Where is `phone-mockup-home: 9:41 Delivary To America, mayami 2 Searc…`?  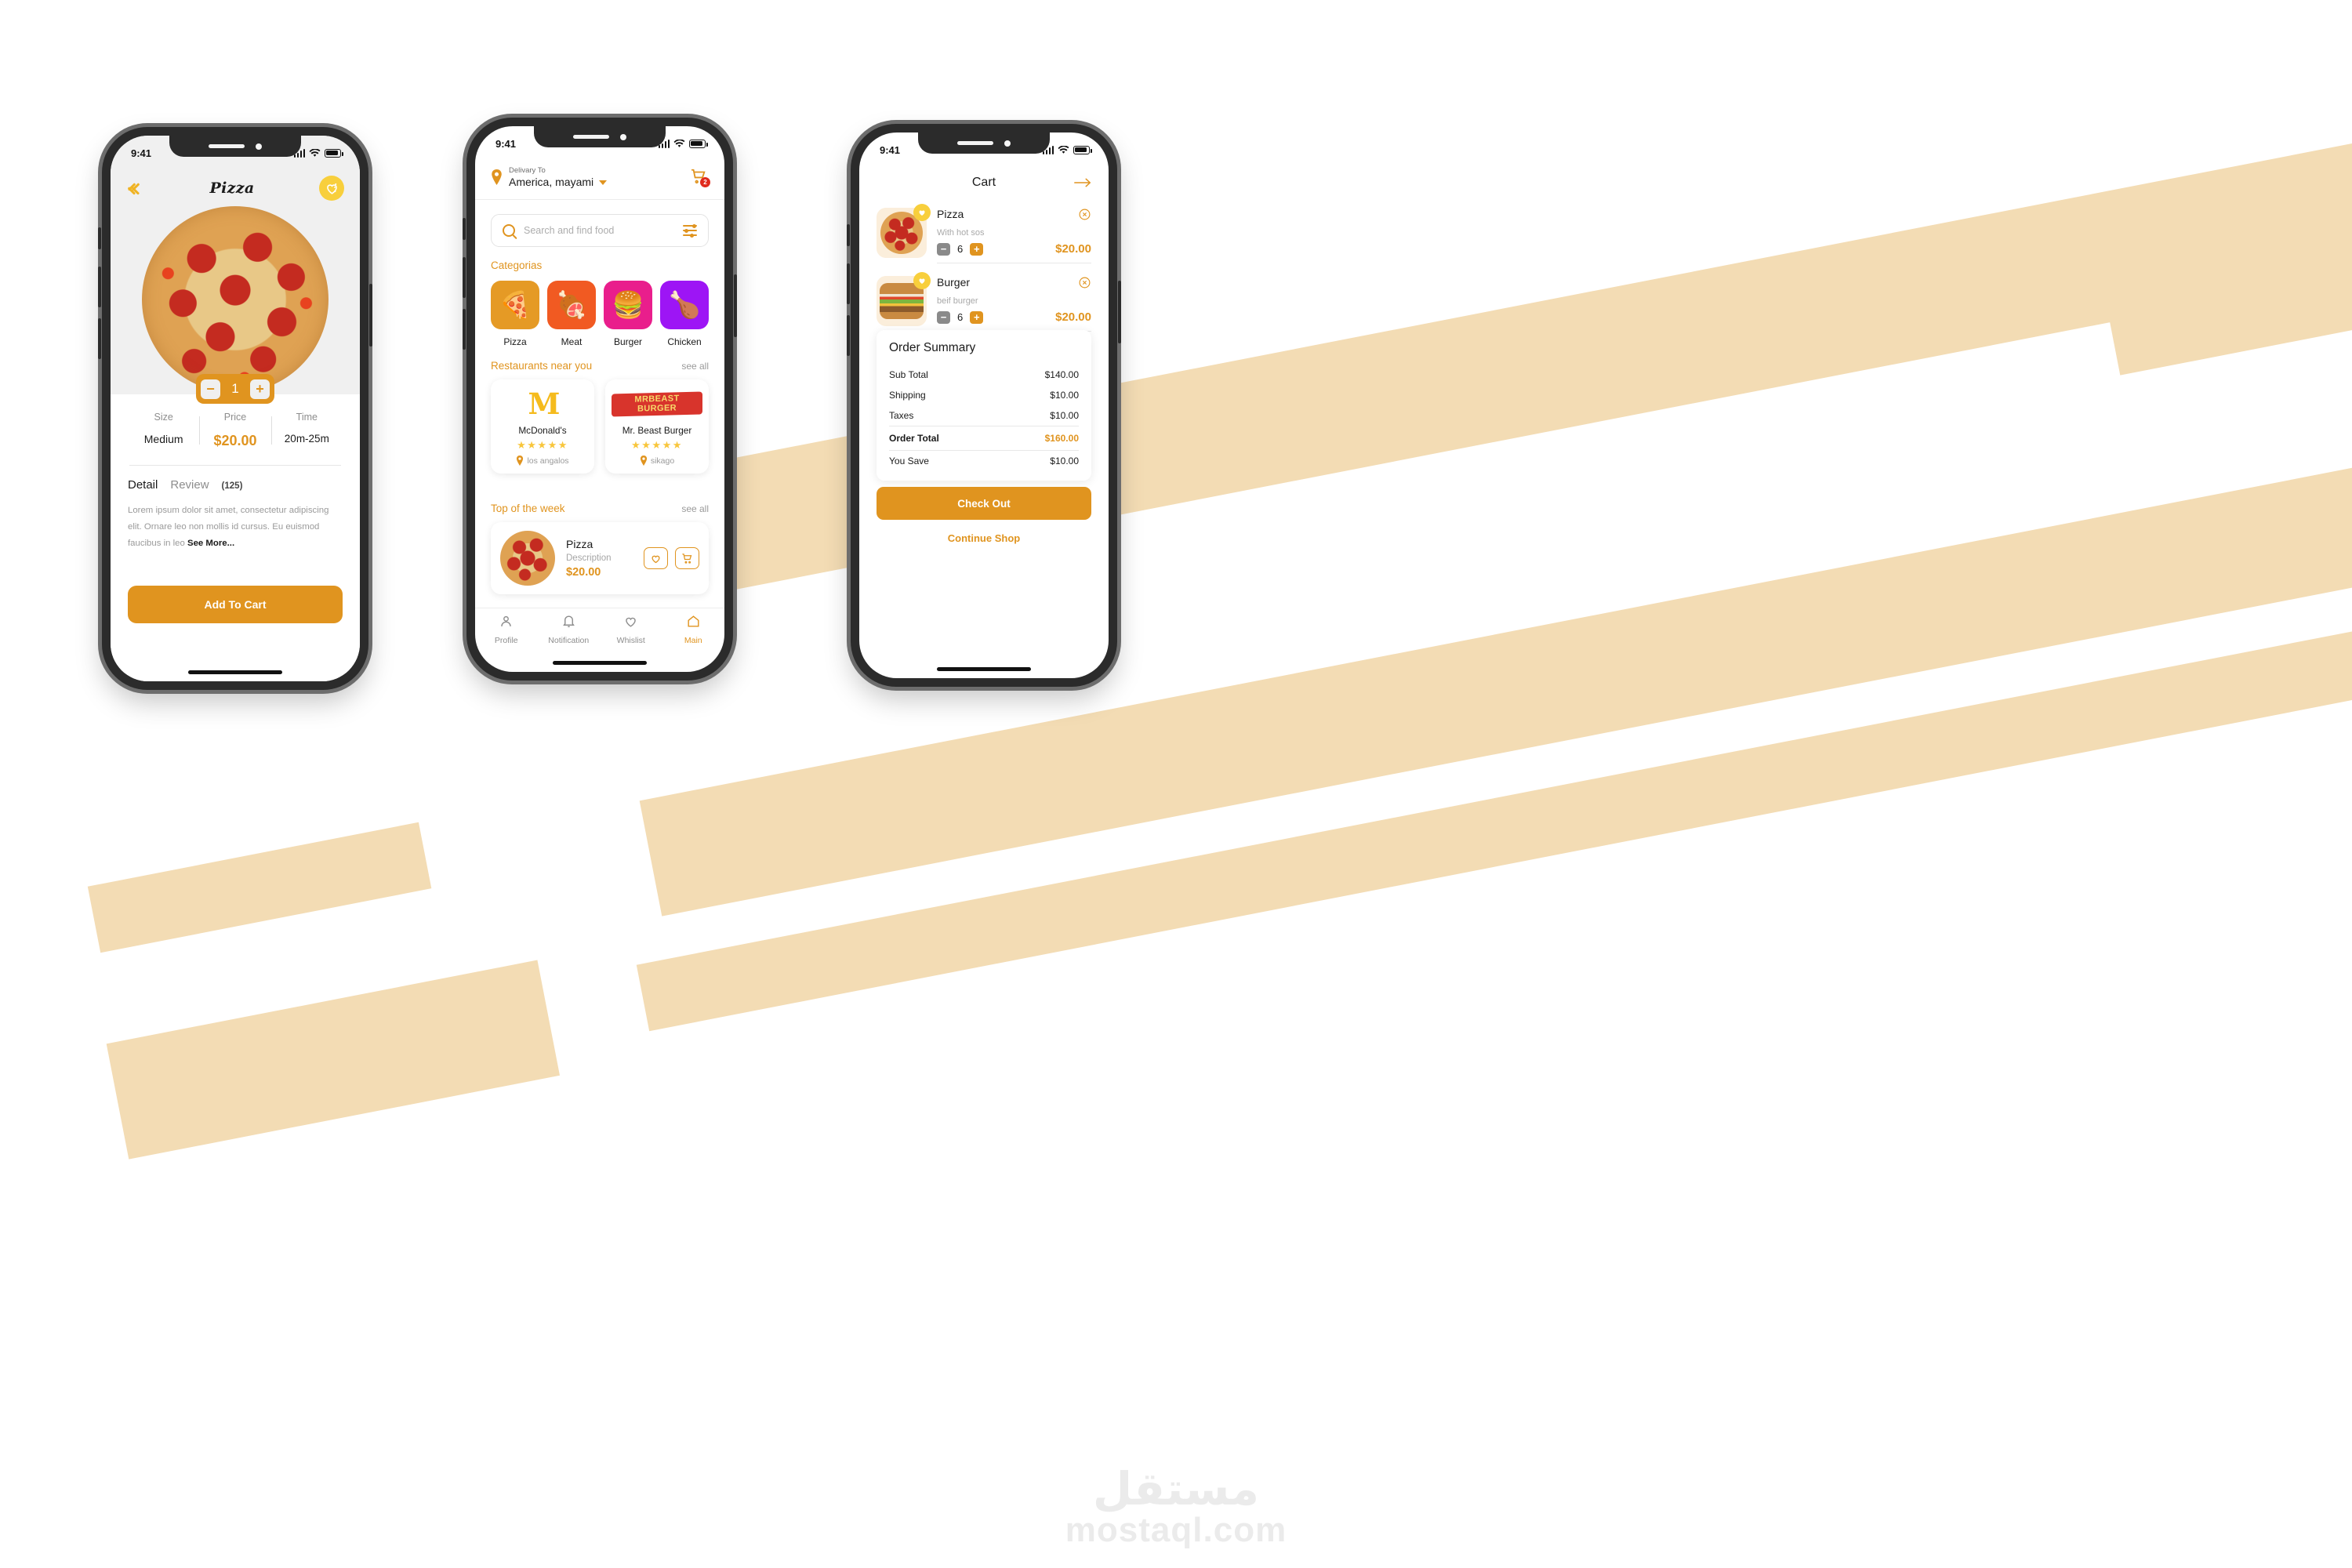 phone-mockup-home: 9:41 Delivary To America, mayami 2 Searc… is located at coordinates (600, 399).